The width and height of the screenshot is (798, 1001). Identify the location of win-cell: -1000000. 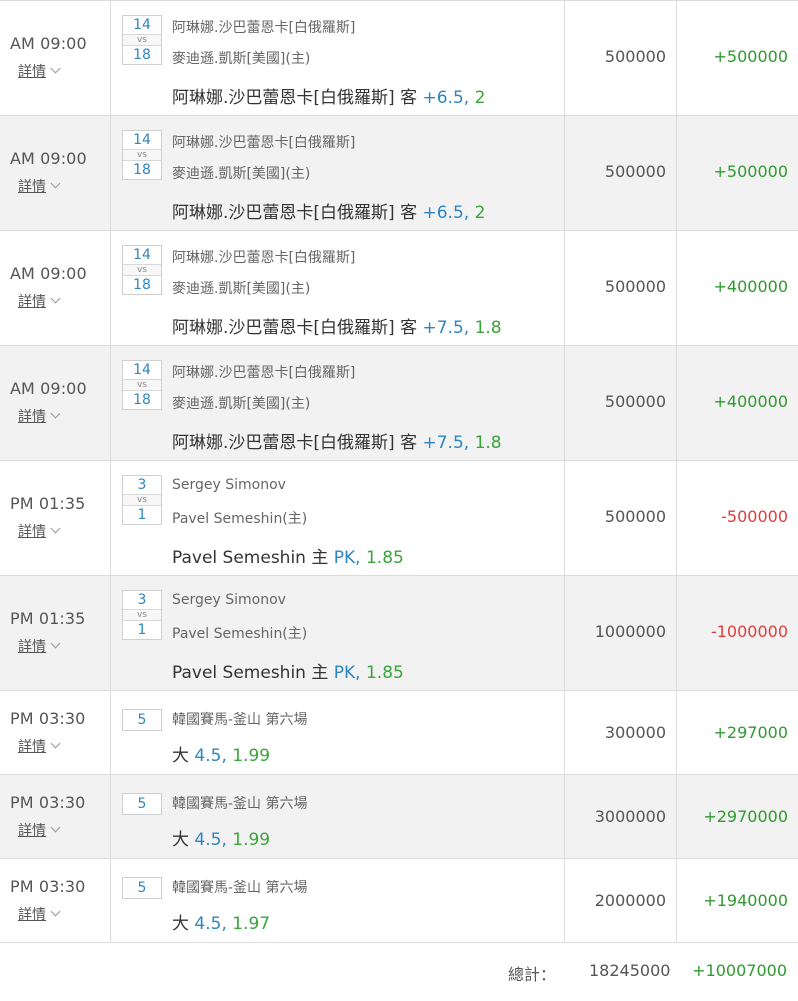
(737, 633).